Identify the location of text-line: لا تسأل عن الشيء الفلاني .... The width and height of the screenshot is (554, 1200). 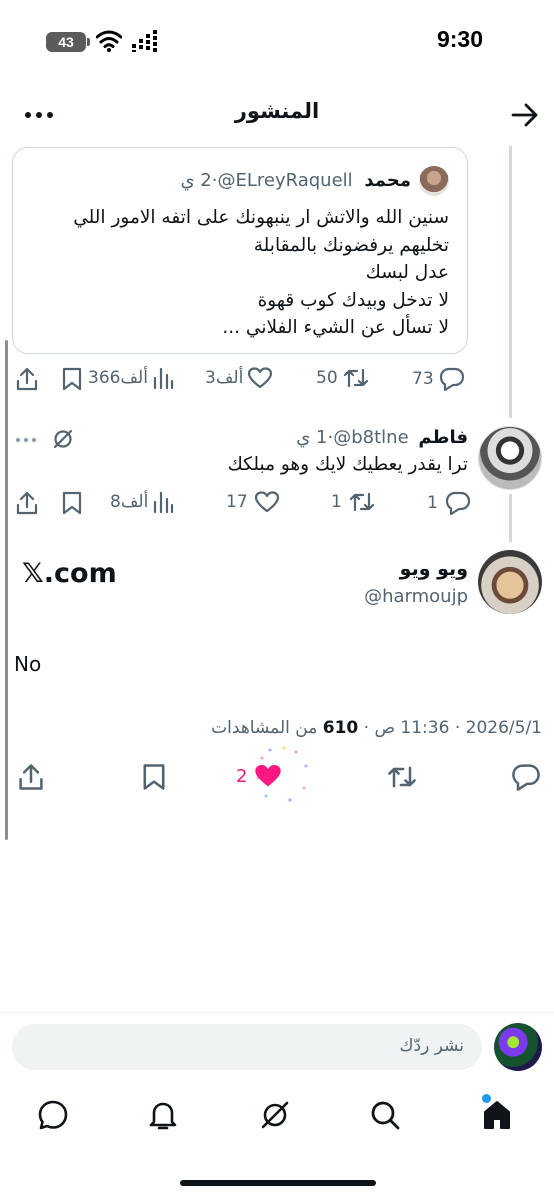
(335, 327).